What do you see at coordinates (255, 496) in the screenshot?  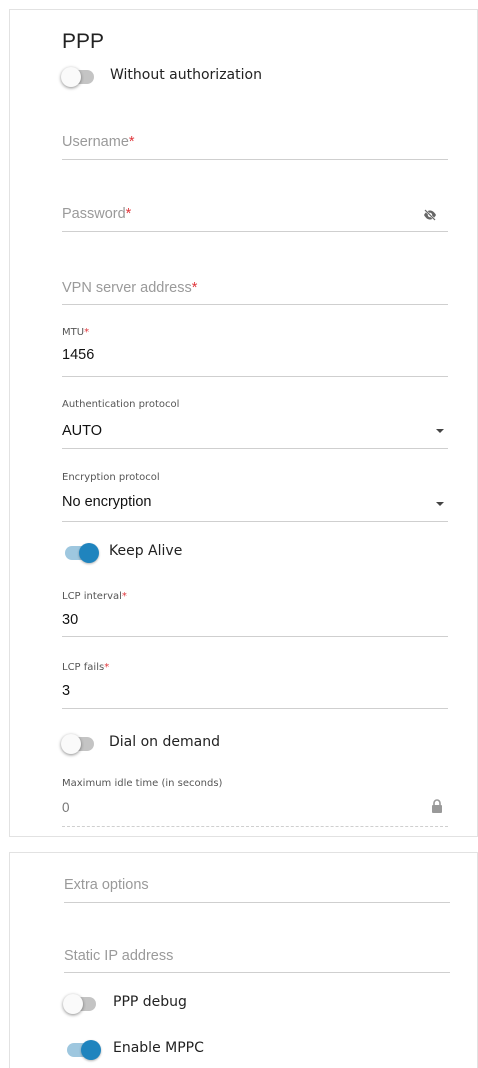 I see `encryption-protocol-select: Encryption protocol No encryption` at bounding box center [255, 496].